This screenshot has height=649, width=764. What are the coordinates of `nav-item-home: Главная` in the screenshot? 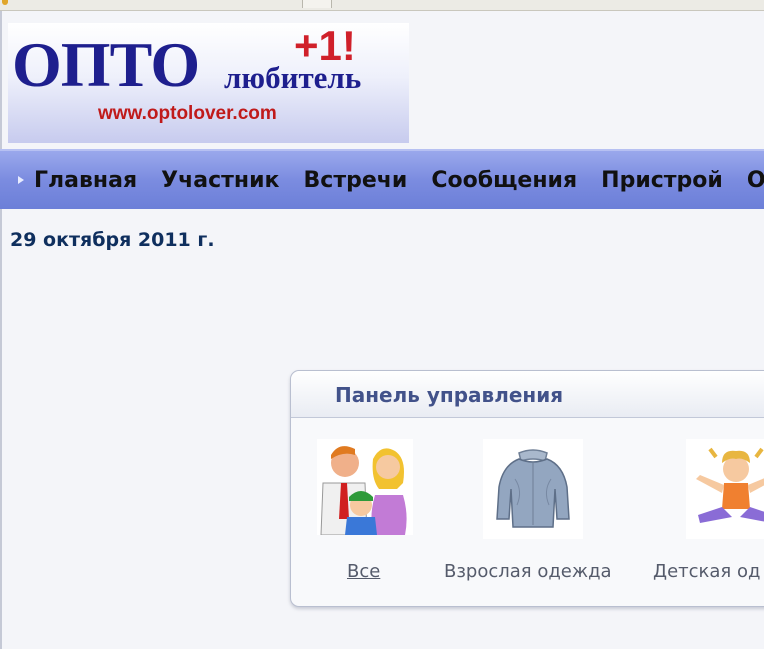 It's located at (85, 181).